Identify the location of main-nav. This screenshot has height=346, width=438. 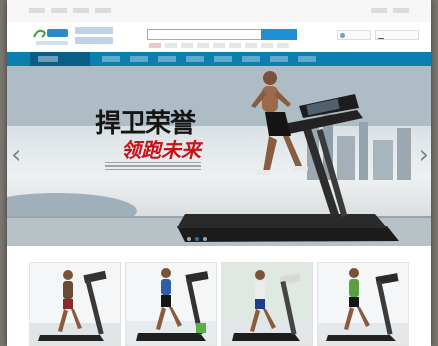
(219, 59).